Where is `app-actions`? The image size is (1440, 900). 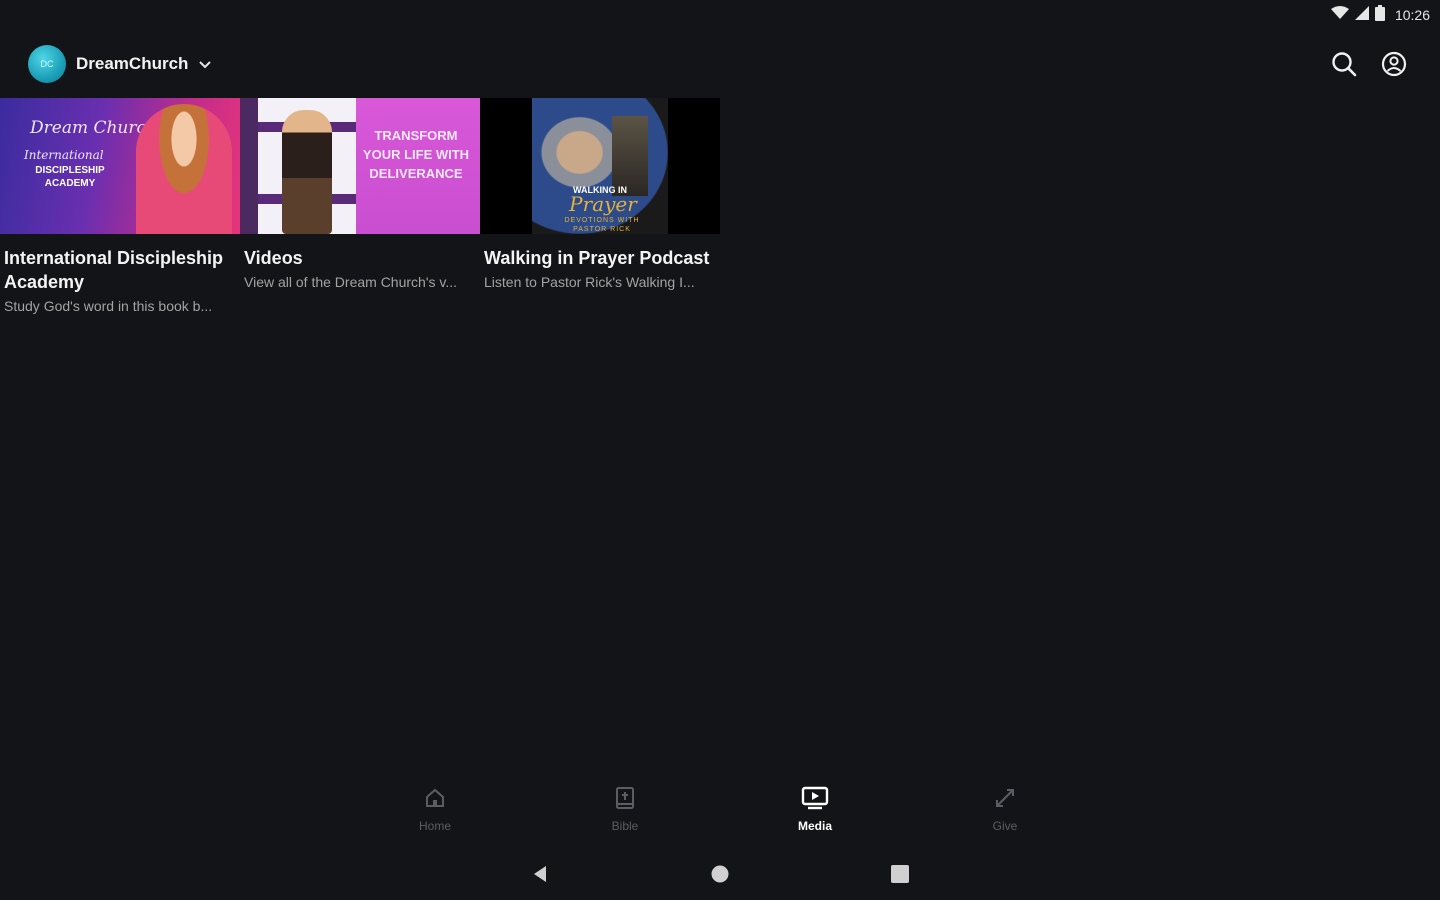 app-actions is located at coordinates (1371, 64).